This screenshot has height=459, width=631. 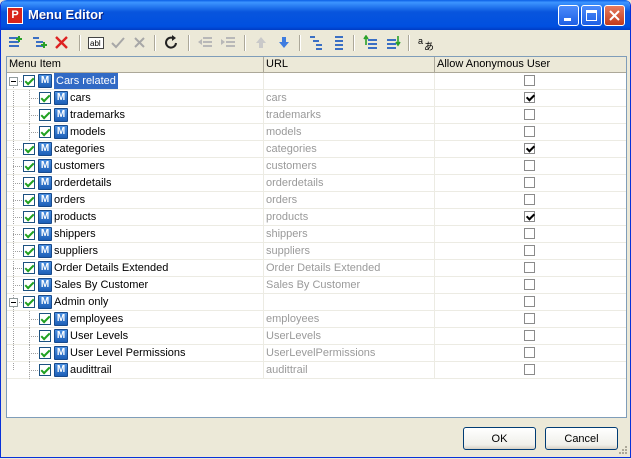 What do you see at coordinates (622, 449) in the screenshot?
I see `resize-grip-icon` at bounding box center [622, 449].